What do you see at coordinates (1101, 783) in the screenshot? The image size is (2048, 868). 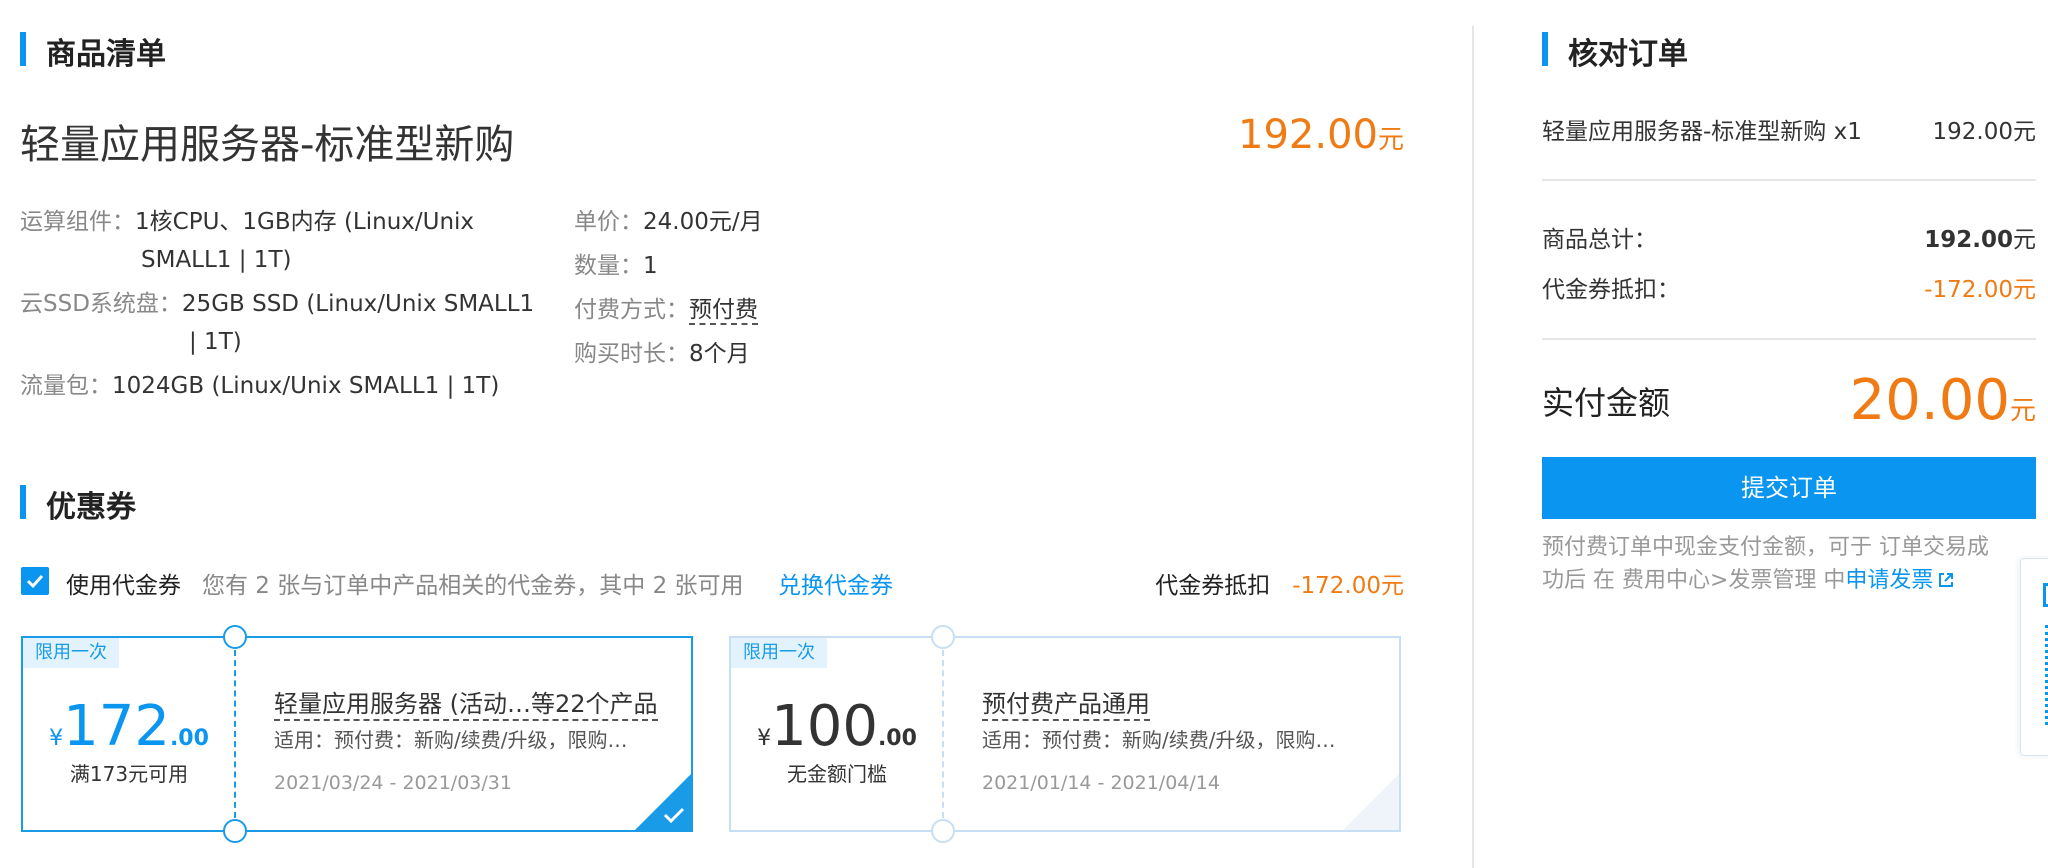 I see `coupon-date: 2021/01/14 - 2021/04/14` at bounding box center [1101, 783].